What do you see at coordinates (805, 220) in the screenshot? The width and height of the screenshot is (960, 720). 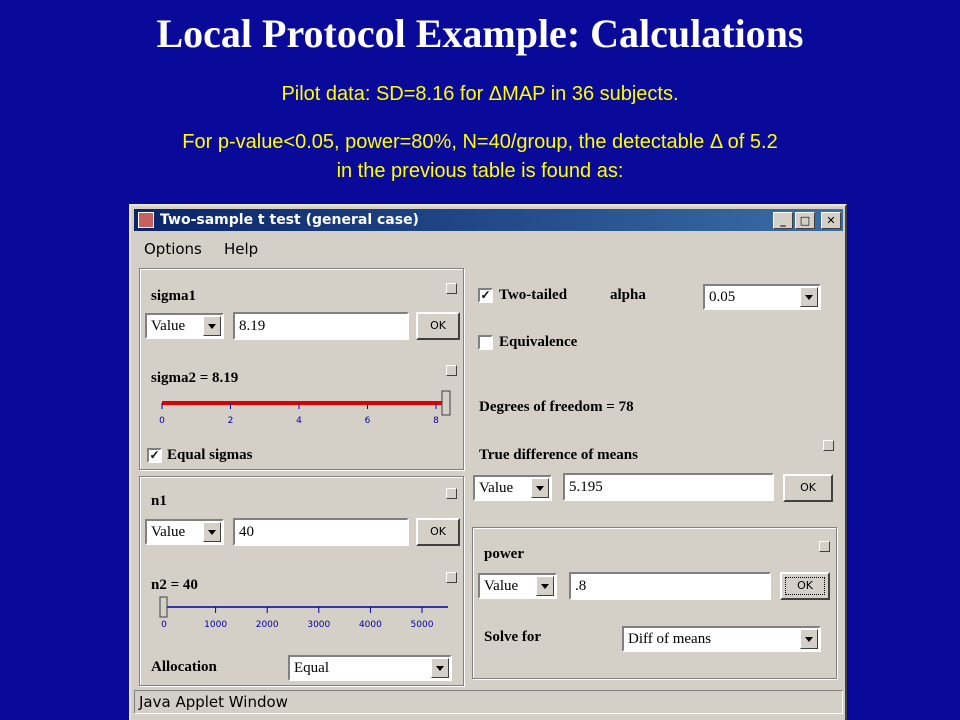 I see `maximize-button: □` at bounding box center [805, 220].